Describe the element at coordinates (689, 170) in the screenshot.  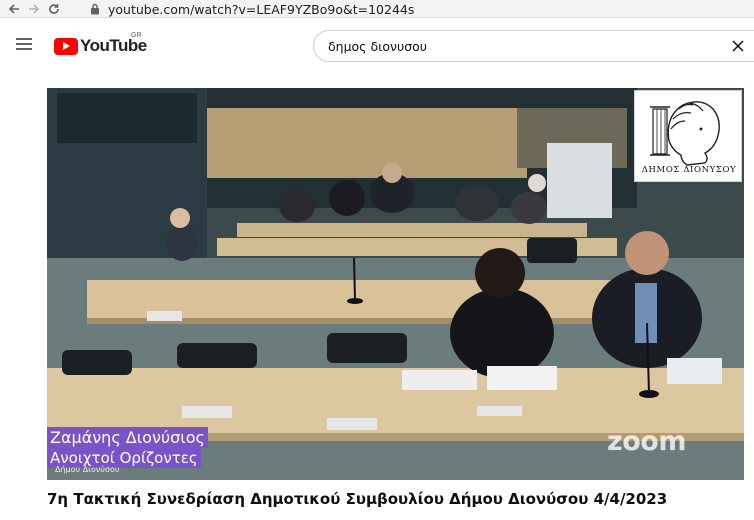
I see `municipality-logo-text: ΔΗΜΟΣ ΔΙΟΝΥΣΟΥ` at that location.